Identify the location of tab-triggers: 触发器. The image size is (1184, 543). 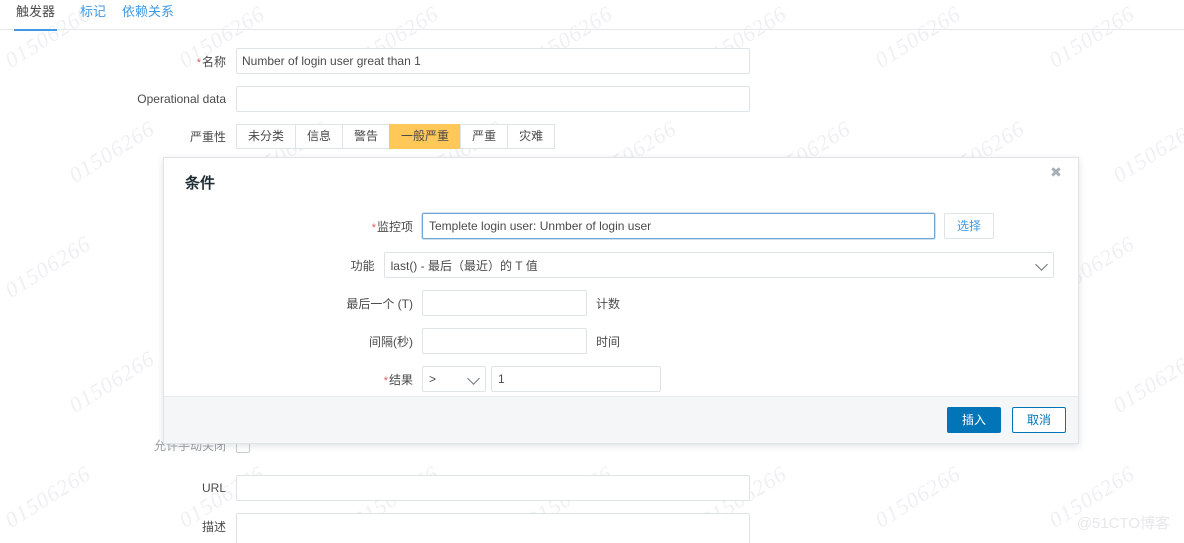
(36, 16).